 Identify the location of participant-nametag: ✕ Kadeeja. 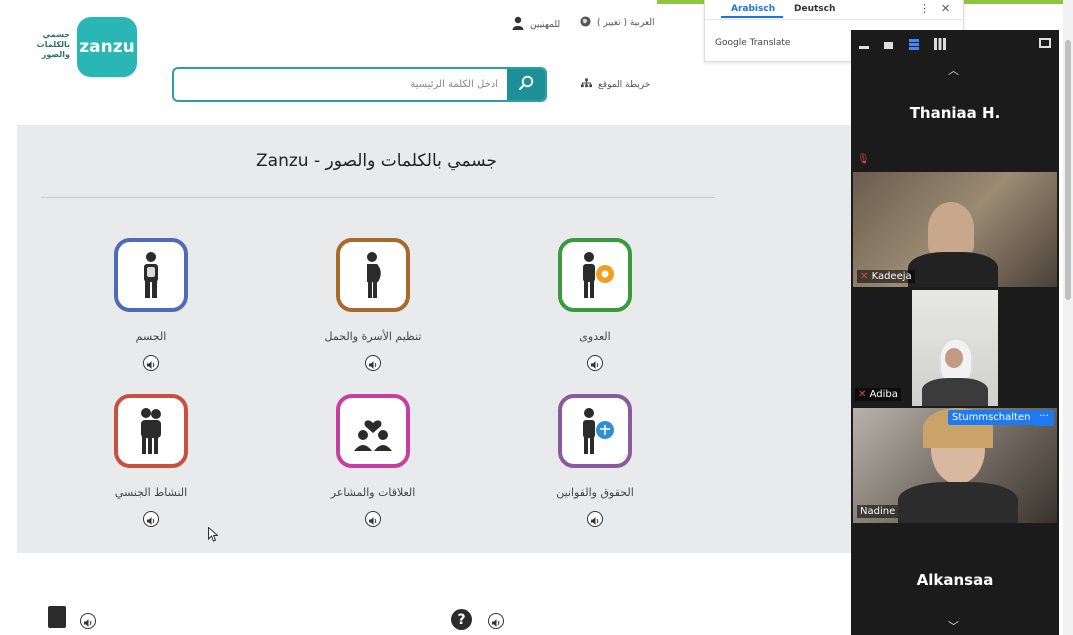
(886, 276).